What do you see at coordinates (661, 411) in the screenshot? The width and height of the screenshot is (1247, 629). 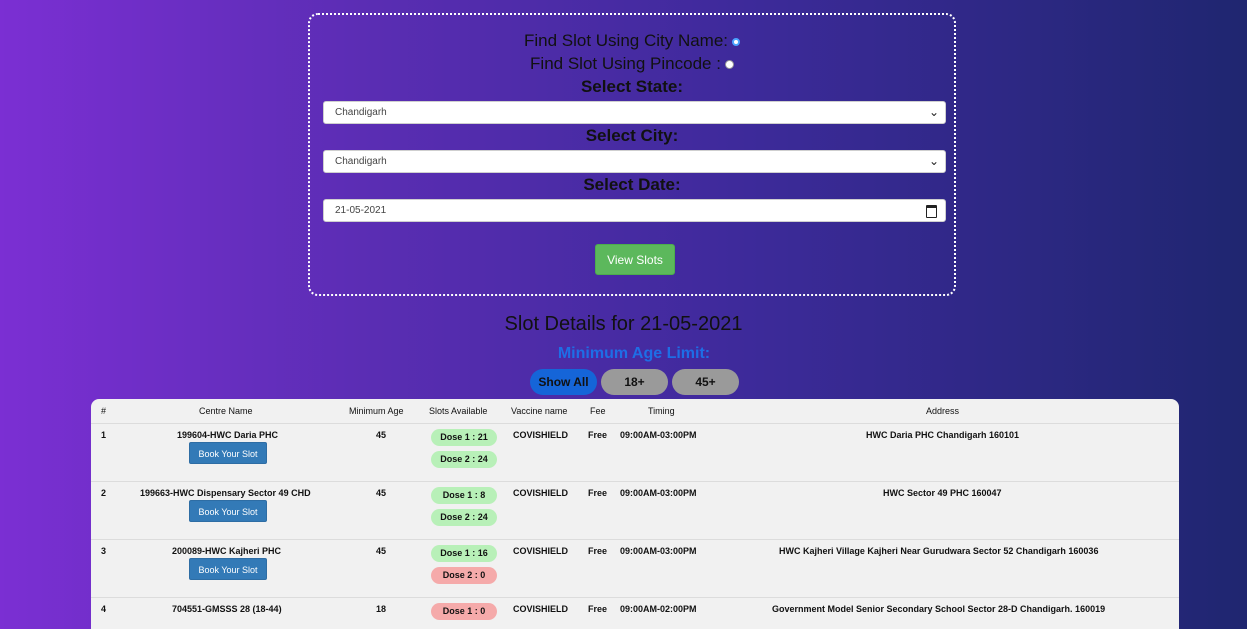 I see `header-timing: Timing` at bounding box center [661, 411].